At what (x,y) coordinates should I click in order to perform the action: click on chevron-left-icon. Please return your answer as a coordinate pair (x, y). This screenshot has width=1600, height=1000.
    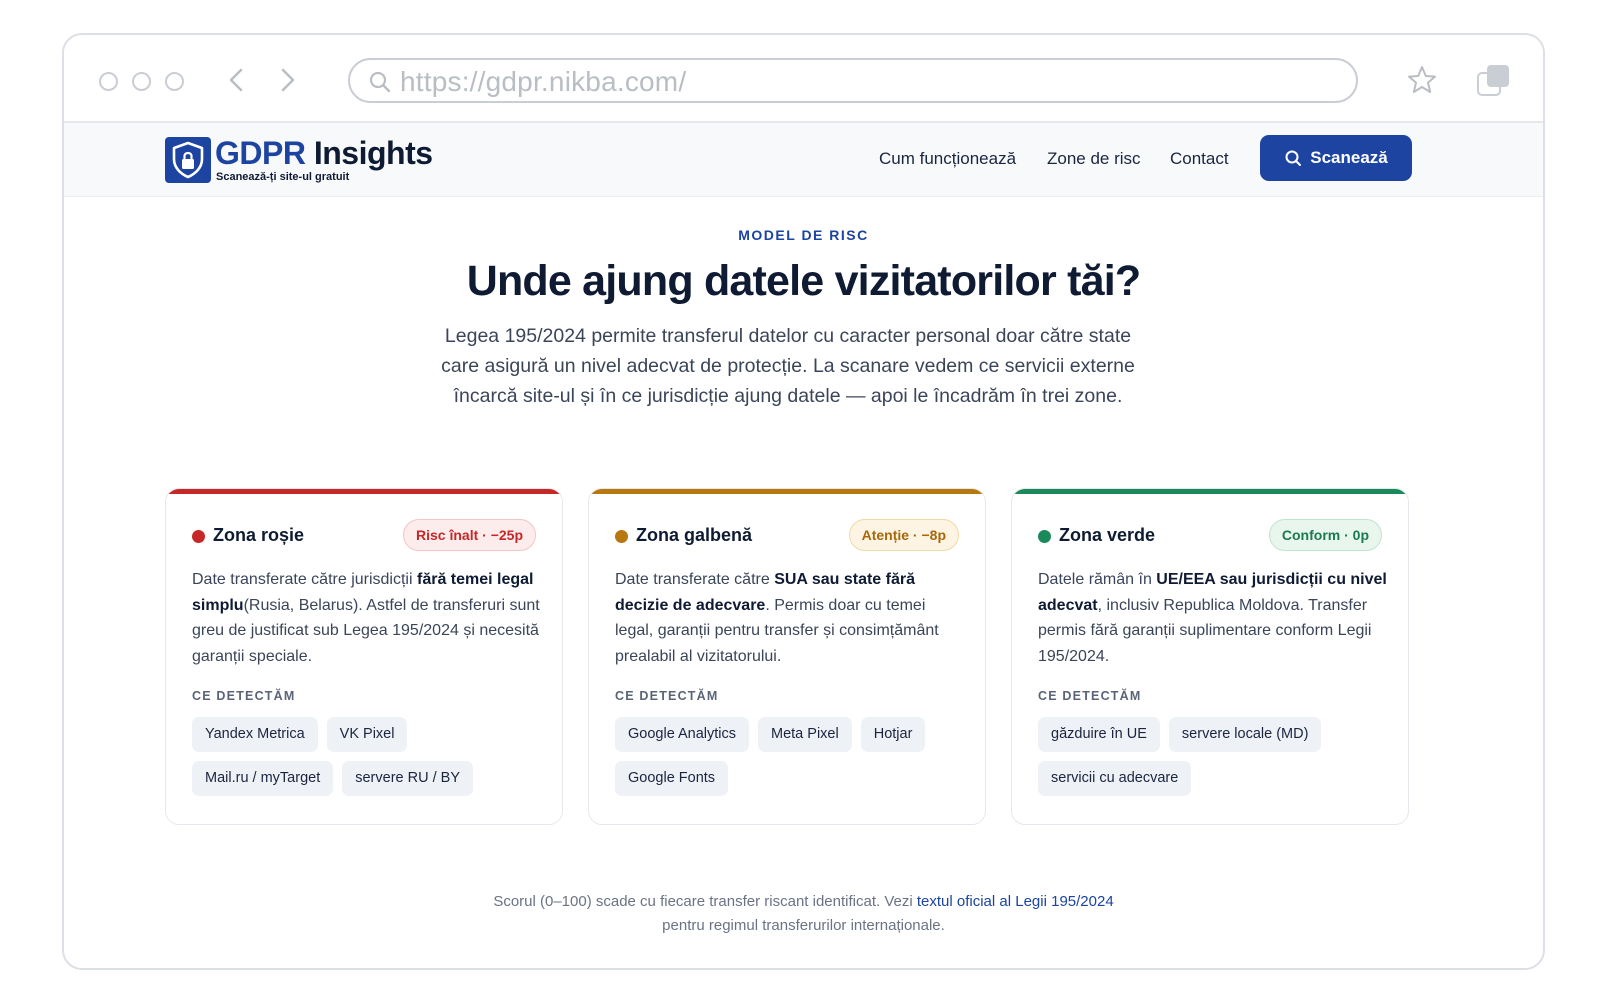
    Looking at the image, I should click on (237, 80).